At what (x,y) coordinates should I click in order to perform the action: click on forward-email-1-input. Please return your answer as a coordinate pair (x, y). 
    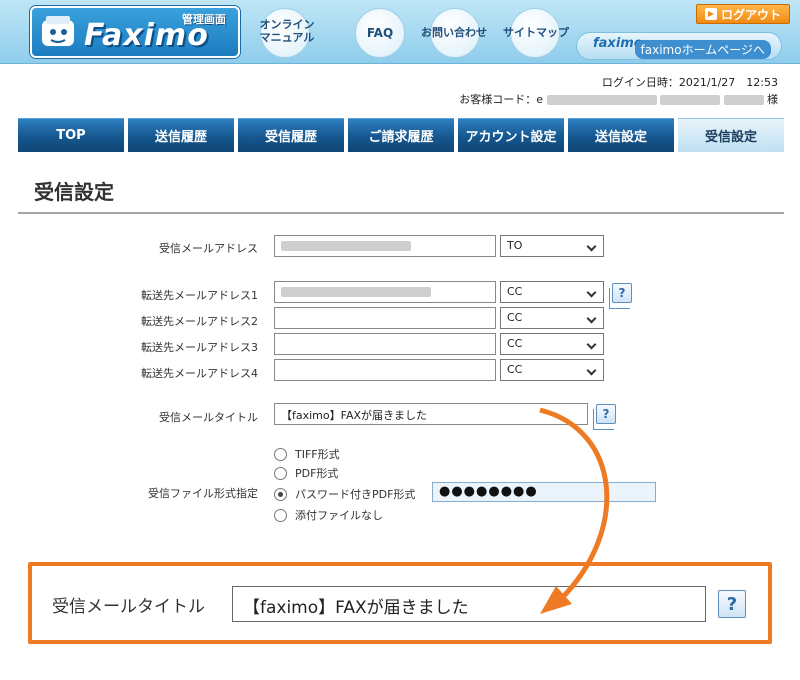
    Looking at the image, I should click on (385, 292).